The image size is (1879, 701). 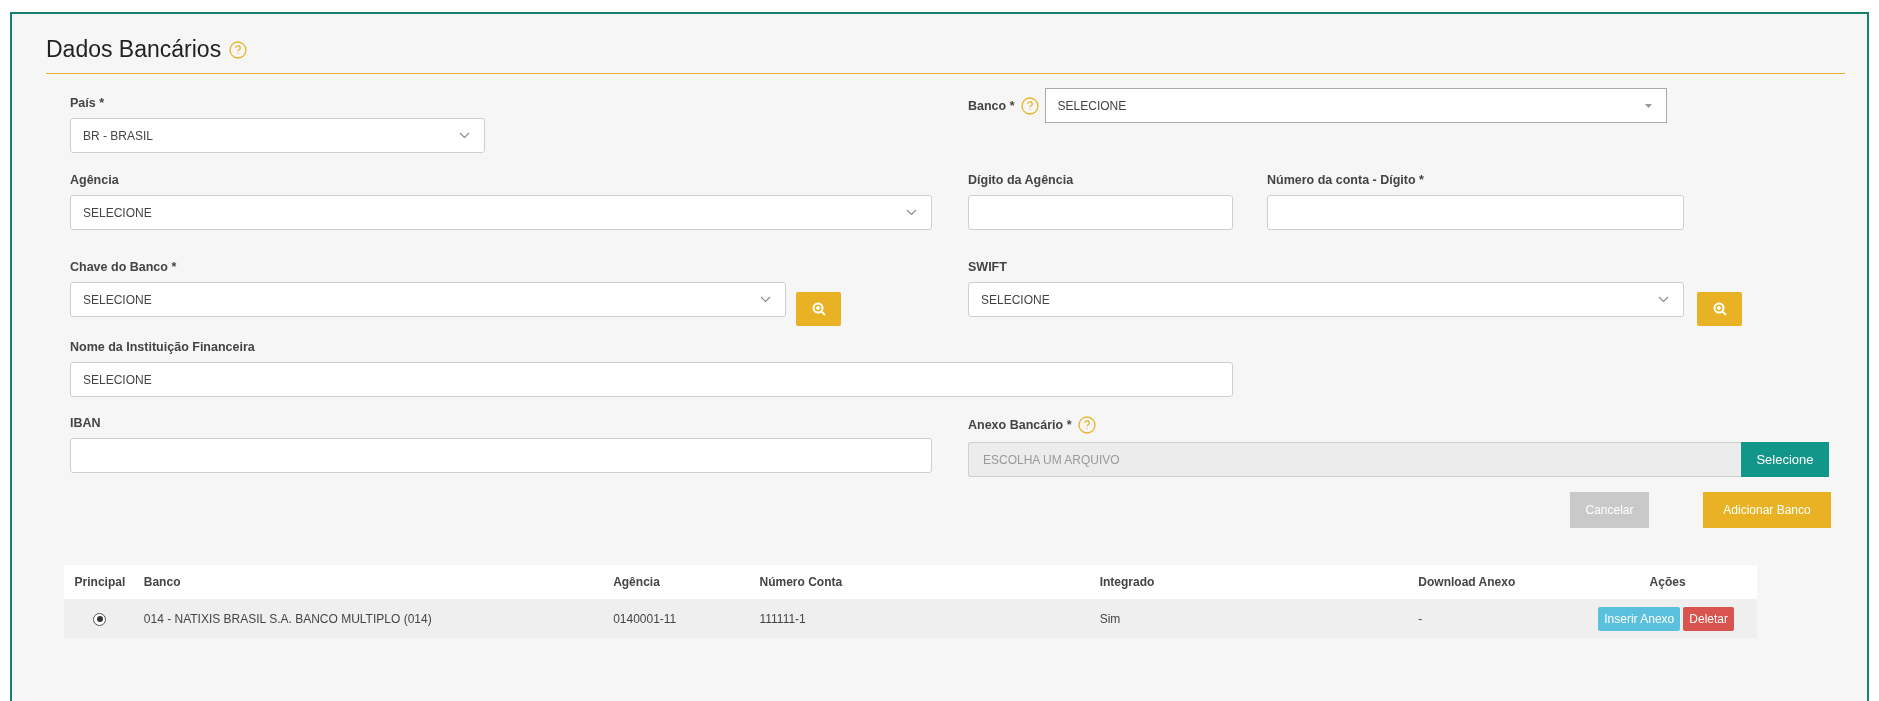 What do you see at coordinates (1251, 582) in the screenshot?
I see `column-header: Integrado` at bounding box center [1251, 582].